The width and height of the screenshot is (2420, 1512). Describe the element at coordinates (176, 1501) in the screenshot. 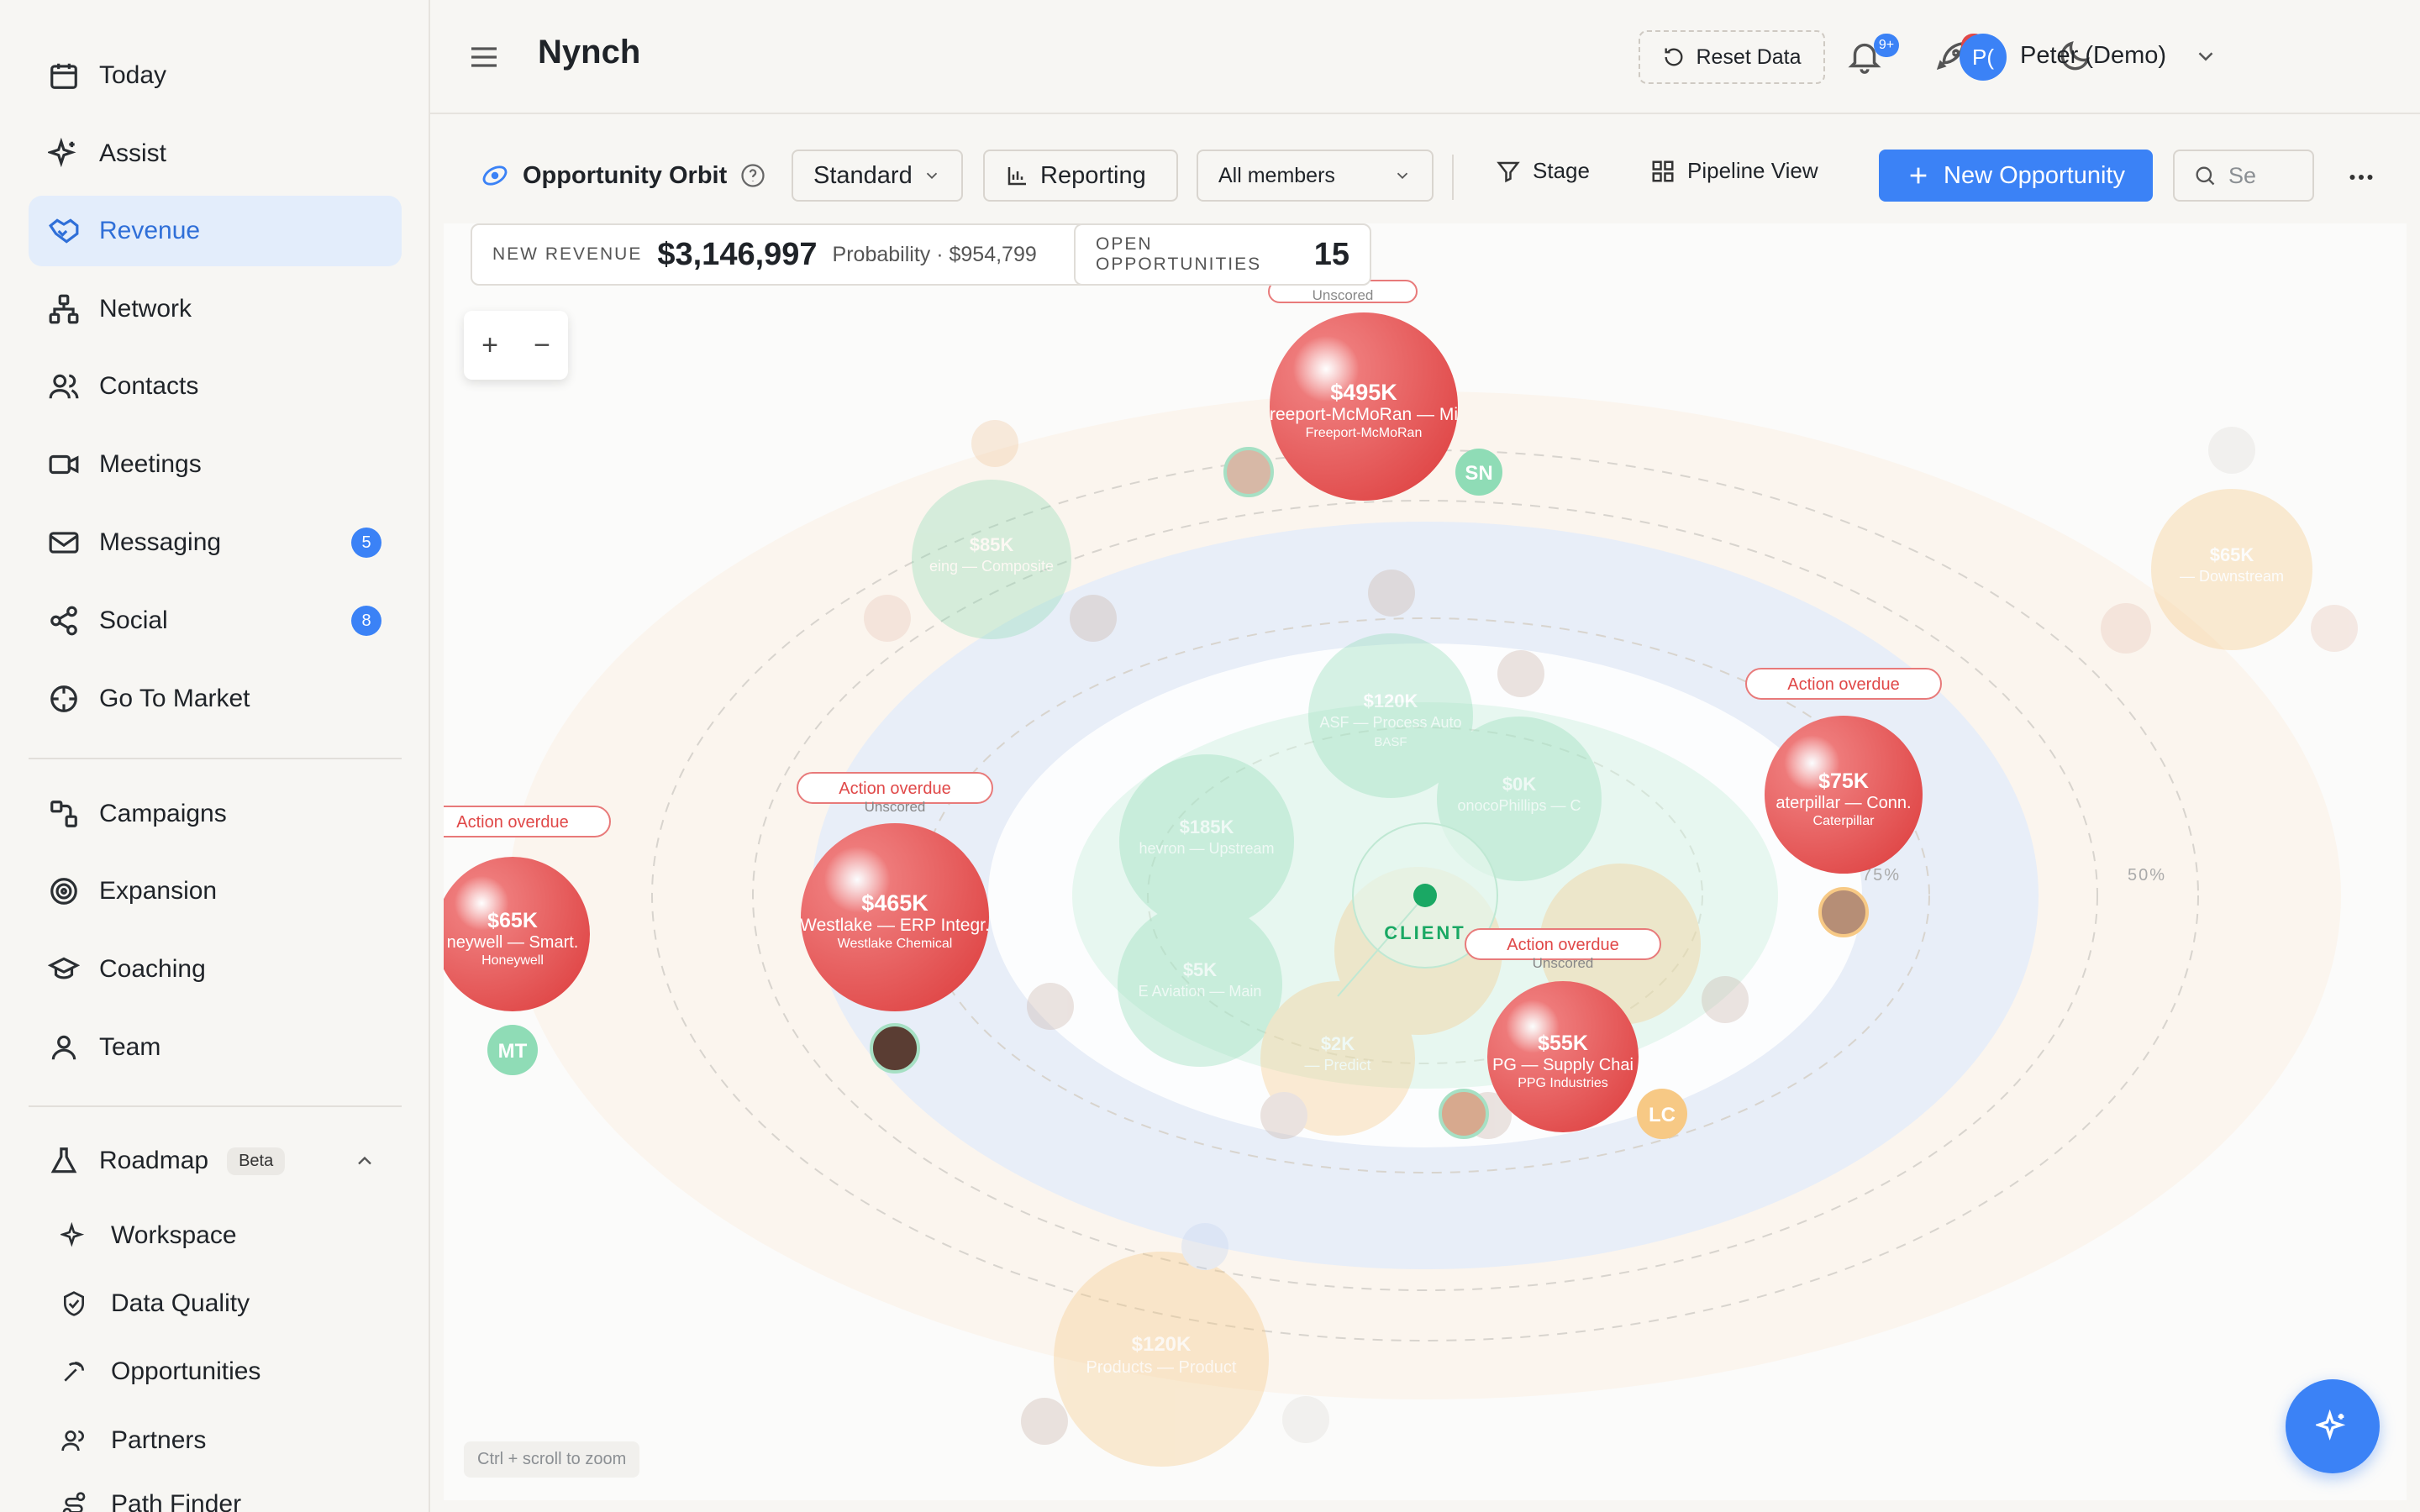

I see `sidebar-subitem-label: Path Finder` at that location.